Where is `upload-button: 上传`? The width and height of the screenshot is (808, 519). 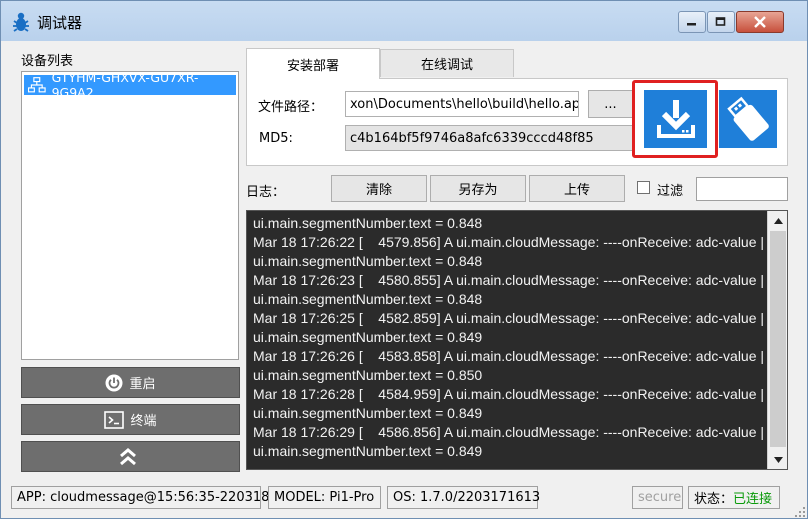
upload-button: 上传 is located at coordinates (577, 188).